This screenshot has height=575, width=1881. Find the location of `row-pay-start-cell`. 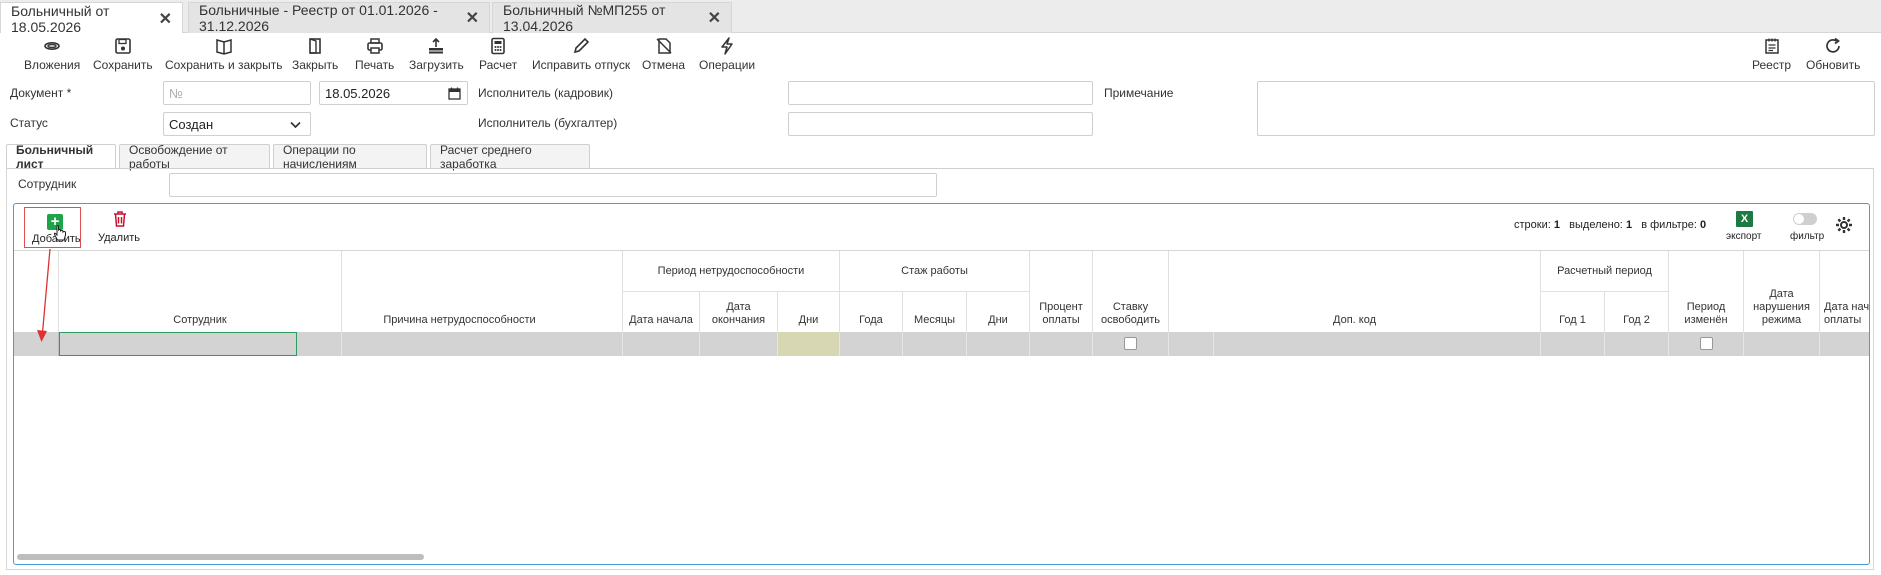

row-pay-start-cell is located at coordinates (1844, 344).